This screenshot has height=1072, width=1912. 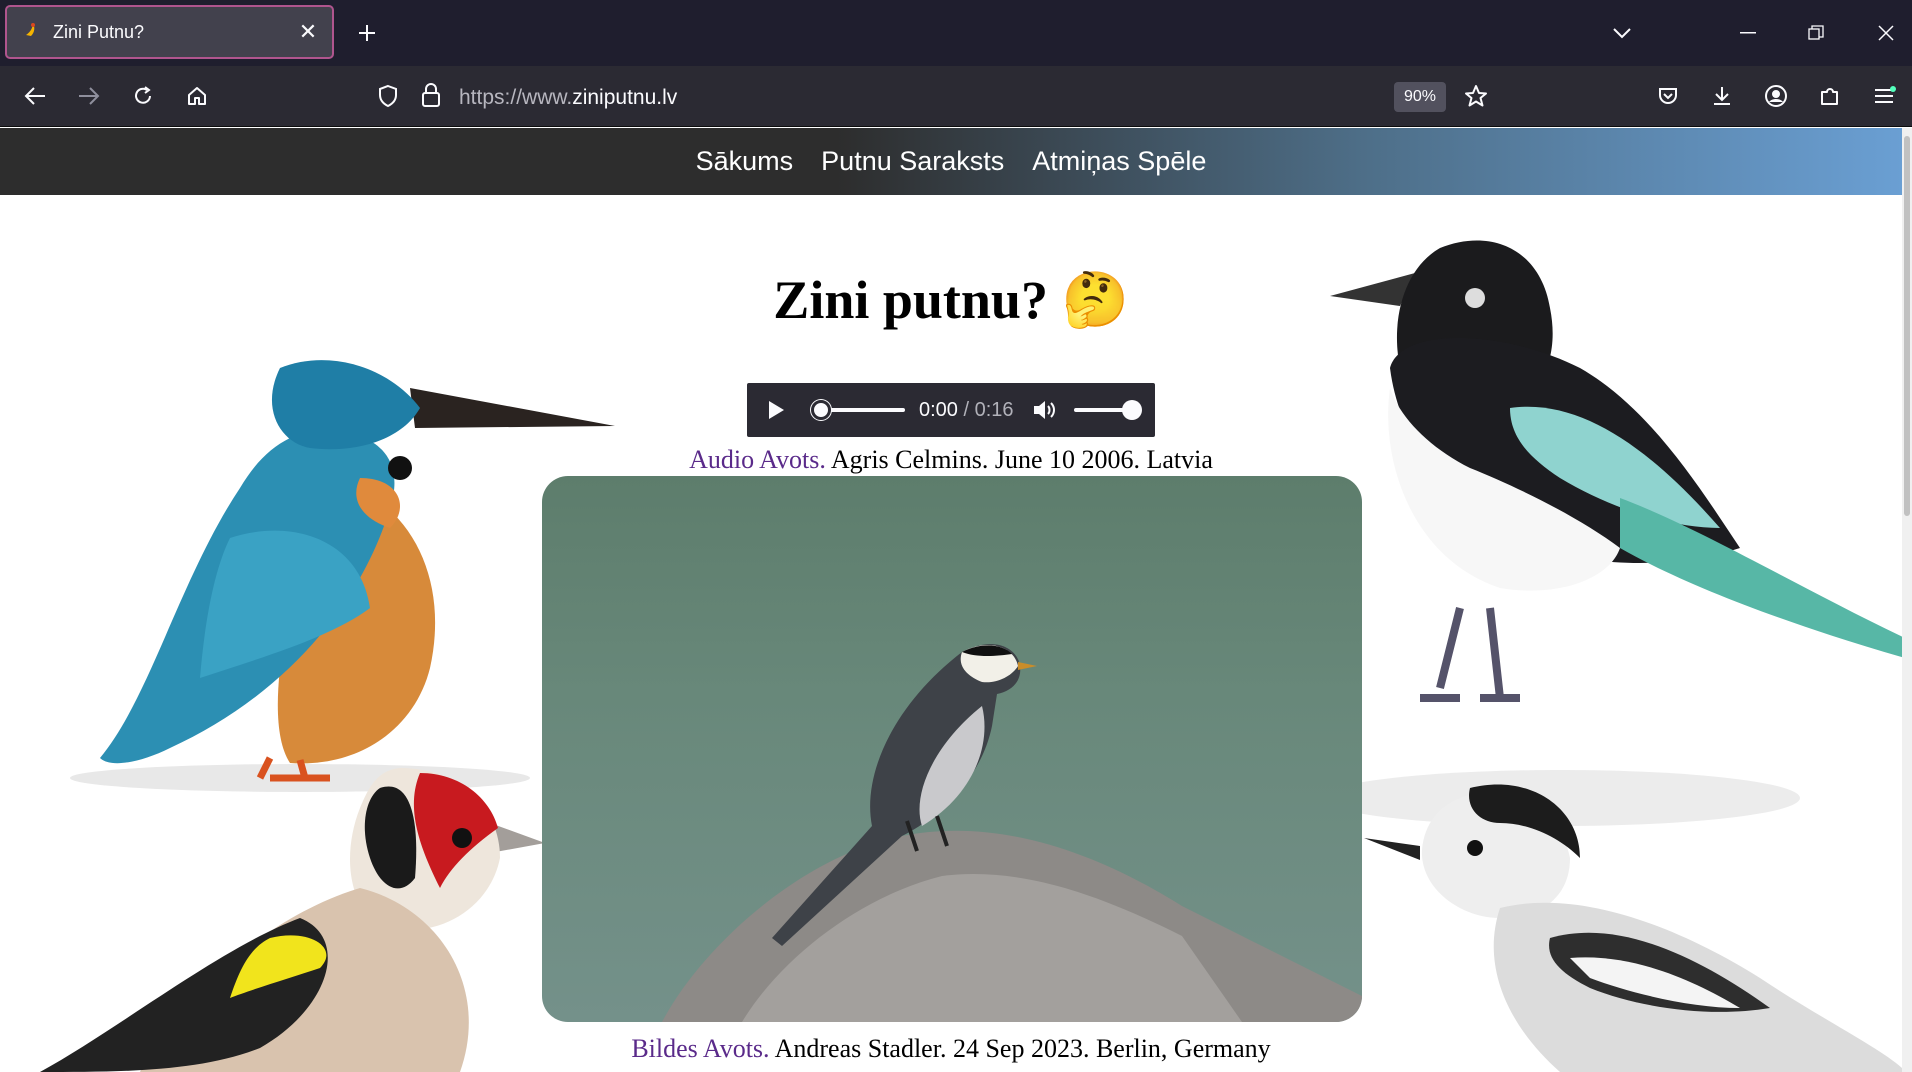 What do you see at coordinates (1131, 410) in the screenshot?
I see `volume-handle` at bounding box center [1131, 410].